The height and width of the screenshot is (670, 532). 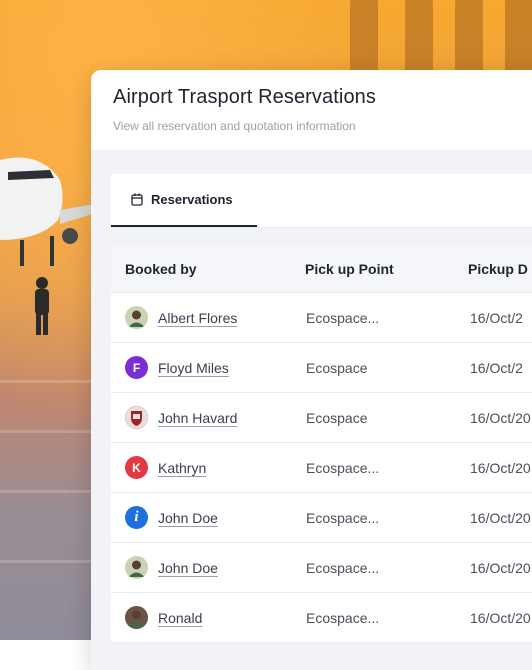 I want to click on avatar-initial: i, so click(x=136, y=517).